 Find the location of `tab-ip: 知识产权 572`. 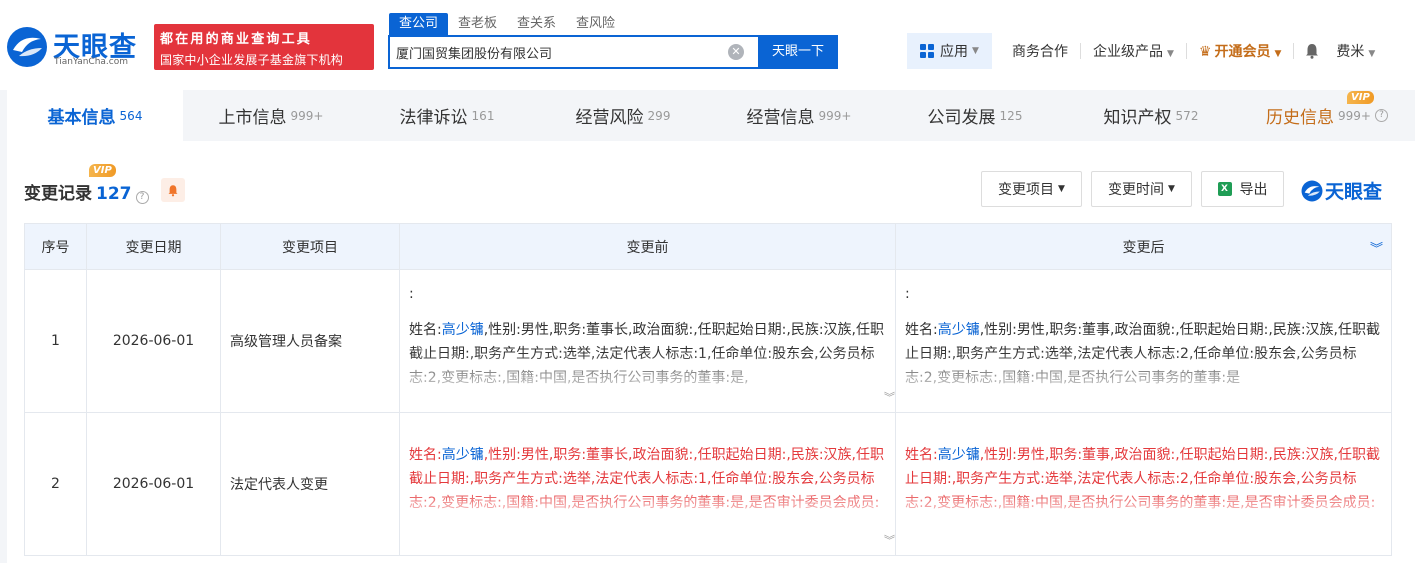

tab-ip: 知识产权 572 is located at coordinates (1151, 115).